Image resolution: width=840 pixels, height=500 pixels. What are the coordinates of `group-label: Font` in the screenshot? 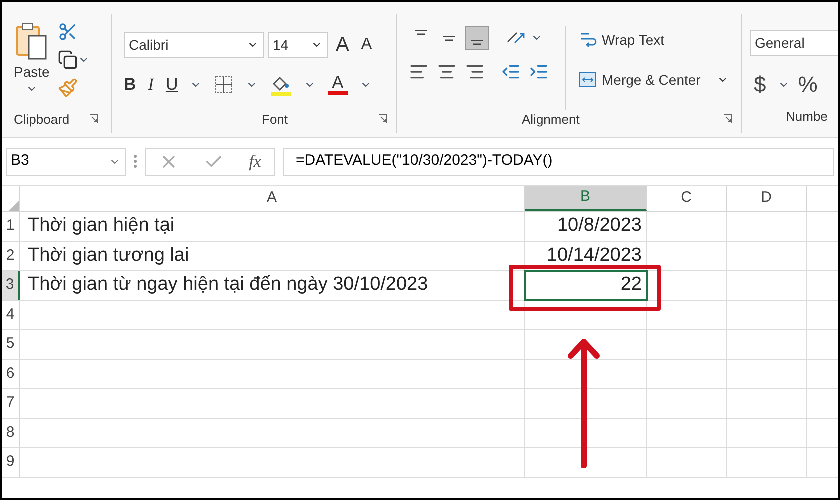 It's located at (275, 119).